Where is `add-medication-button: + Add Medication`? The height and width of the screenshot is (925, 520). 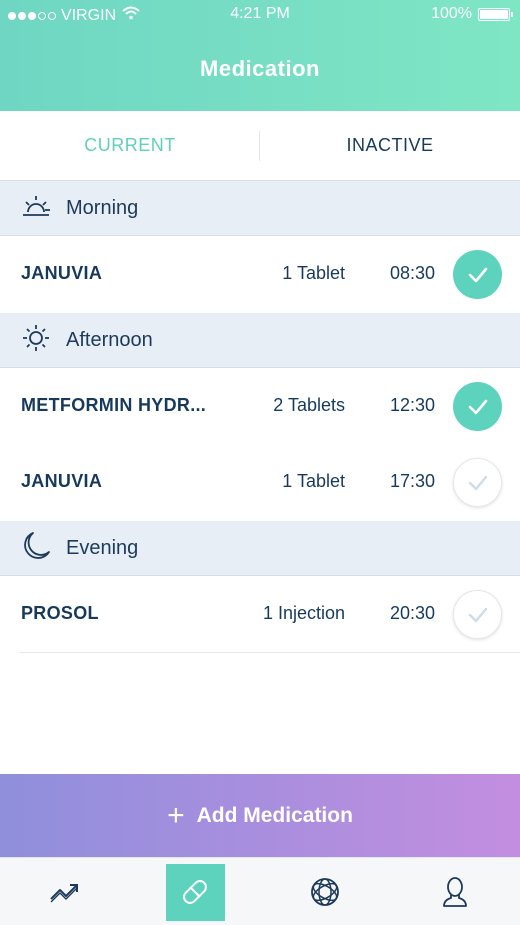
add-medication-button: + Add Medication is located at coordinates (260, 815).